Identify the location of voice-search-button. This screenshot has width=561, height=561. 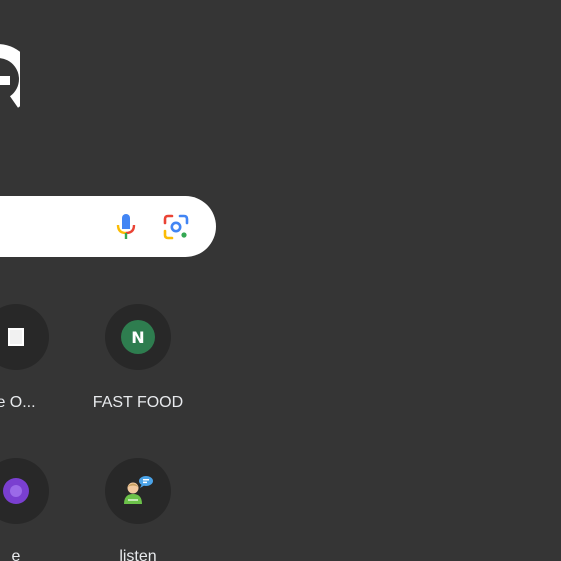
(126, 227).